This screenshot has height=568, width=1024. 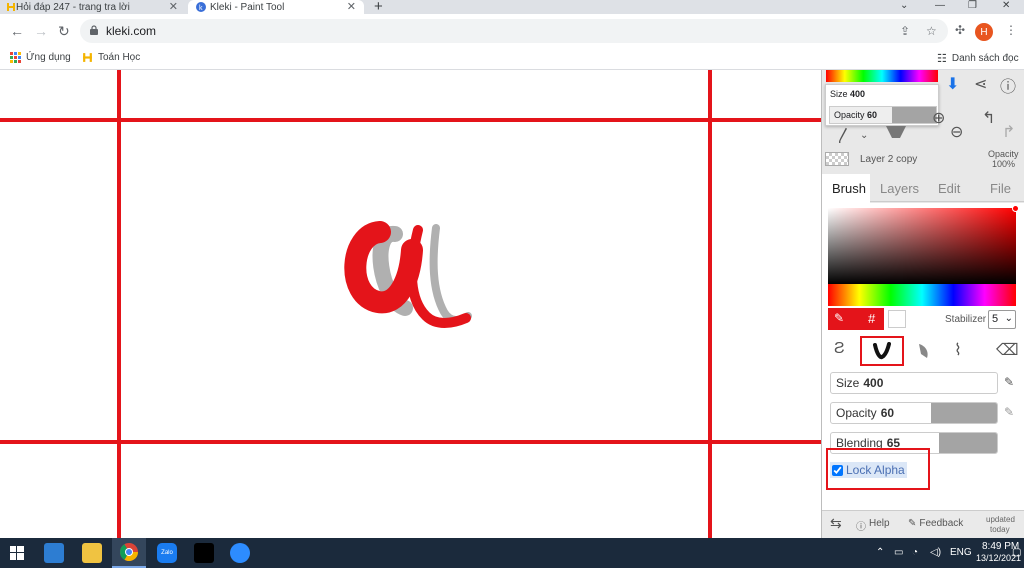 I want to click on brush-tool-icon: 〳, so click(x=844, y=134).